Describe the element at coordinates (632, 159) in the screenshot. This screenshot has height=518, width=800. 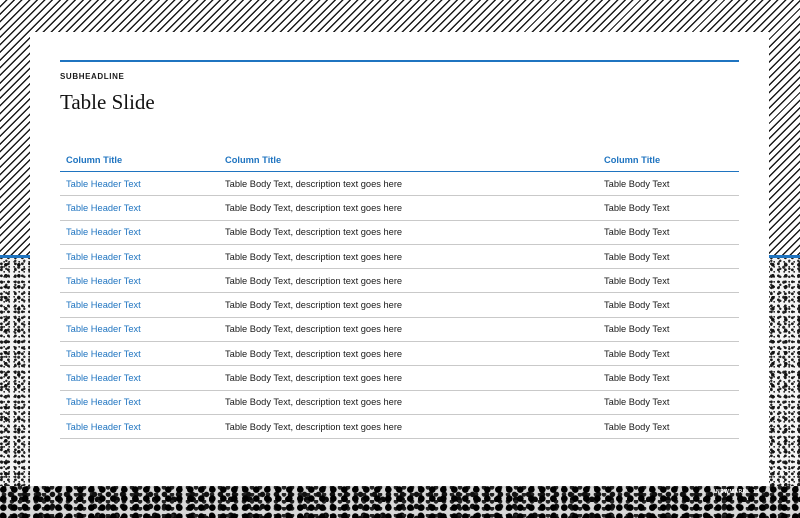
I see `column-title-3: Column Title` at that location.